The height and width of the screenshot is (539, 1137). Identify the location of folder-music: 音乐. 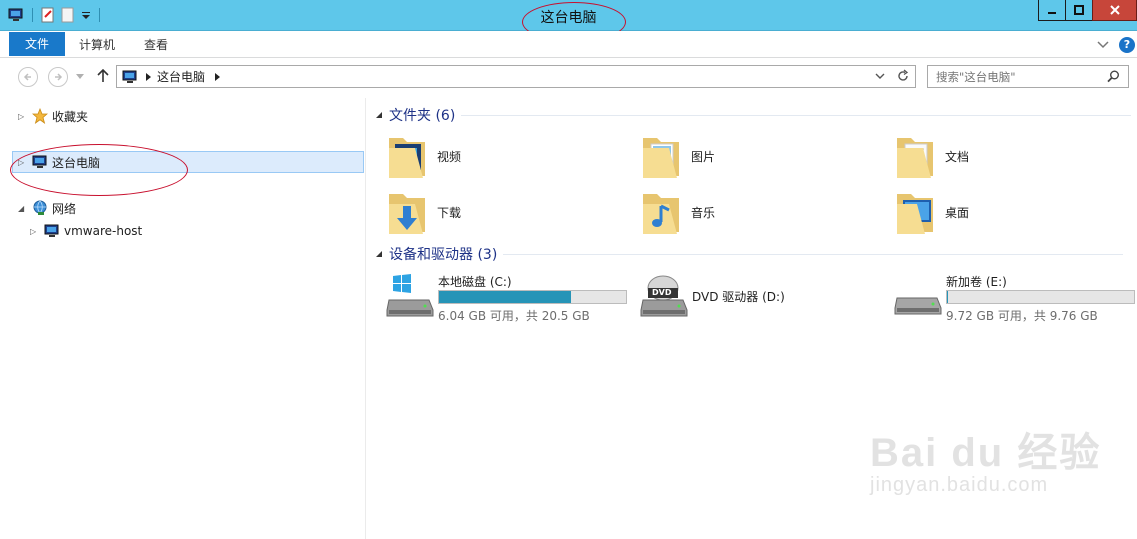
(677, 212).